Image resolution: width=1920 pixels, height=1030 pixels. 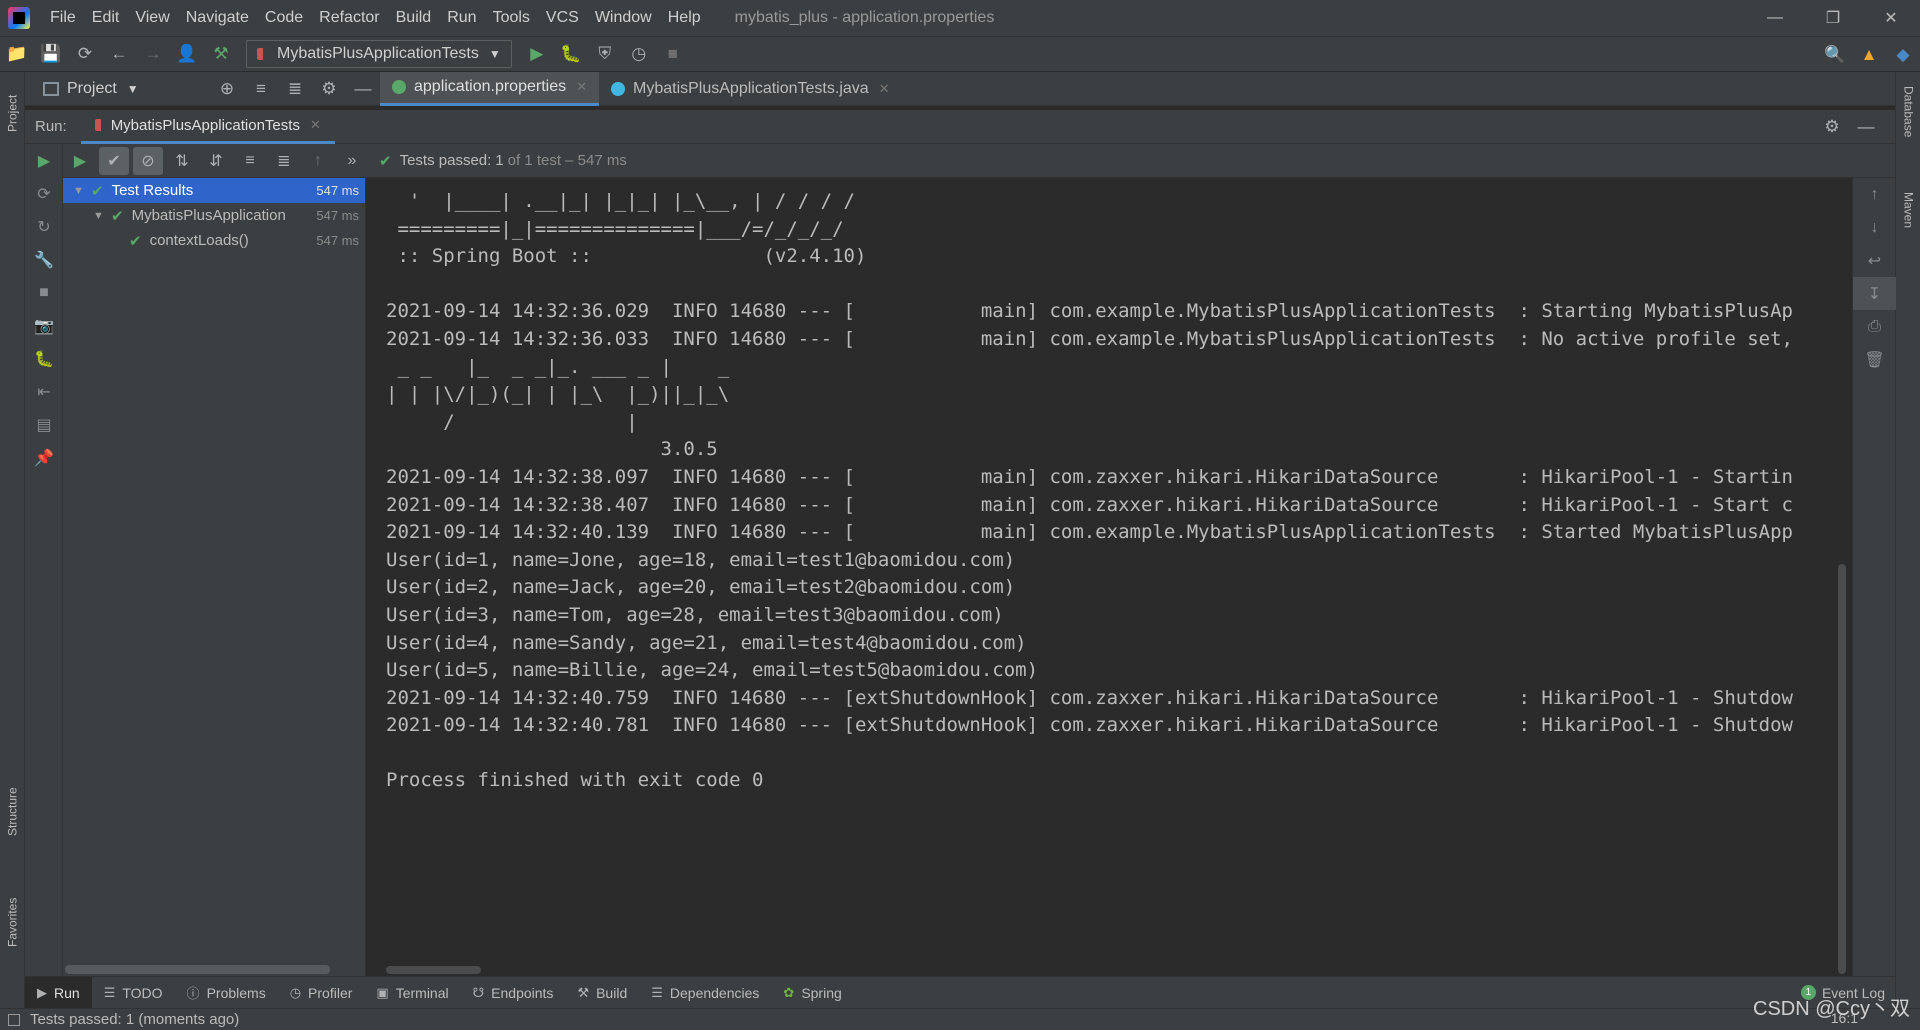 What do you see at coordinates (214, 215) in the screenshot?
I see `tree-node-test-class: ▼ ✔ MybatisPlusApplication 547 ms` at bounding box center [214, 215].